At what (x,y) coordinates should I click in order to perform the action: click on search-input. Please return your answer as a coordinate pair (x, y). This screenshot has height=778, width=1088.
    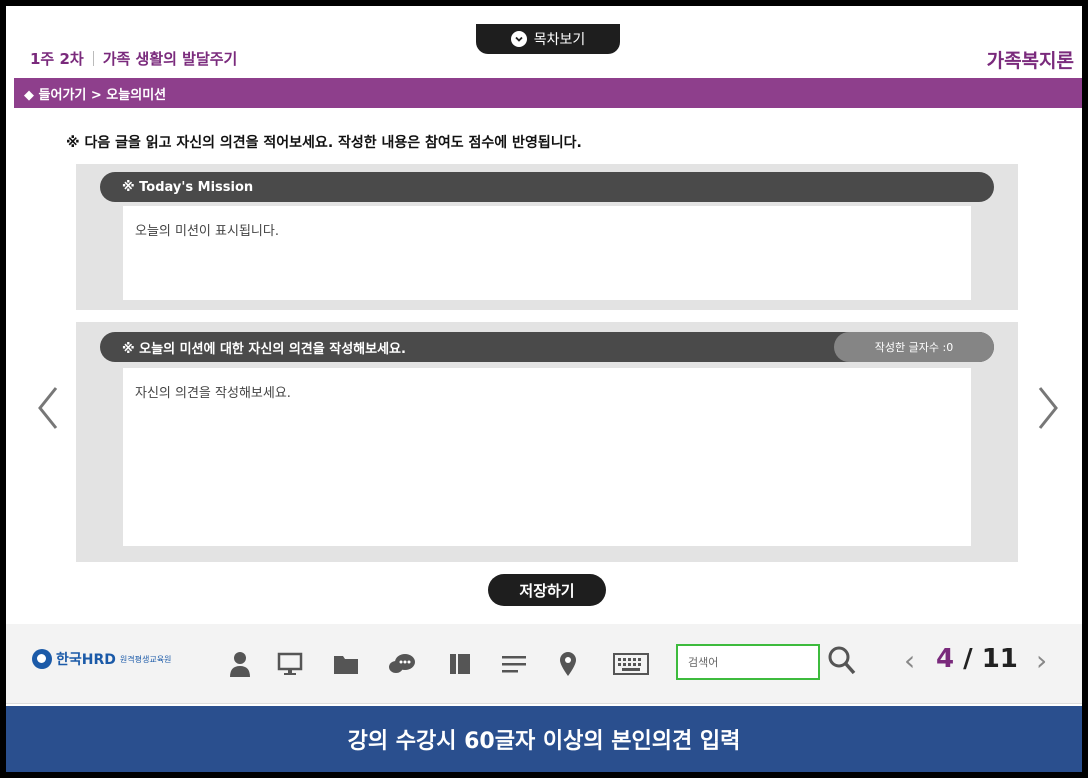
    Looking at the image, I should click on (748, 662).